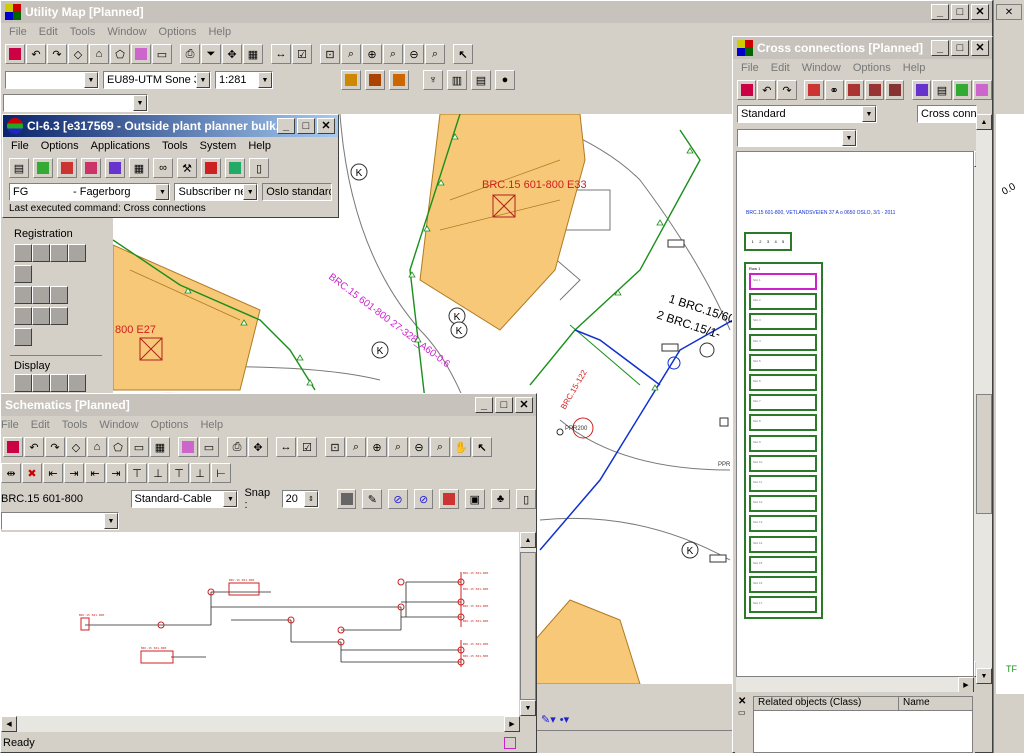 The width and height of the screenshot is (1024, 753). Describe the element at coordinates (742, 712) in the screenshot. I see `related-collapse-icon: ▭` at that location.